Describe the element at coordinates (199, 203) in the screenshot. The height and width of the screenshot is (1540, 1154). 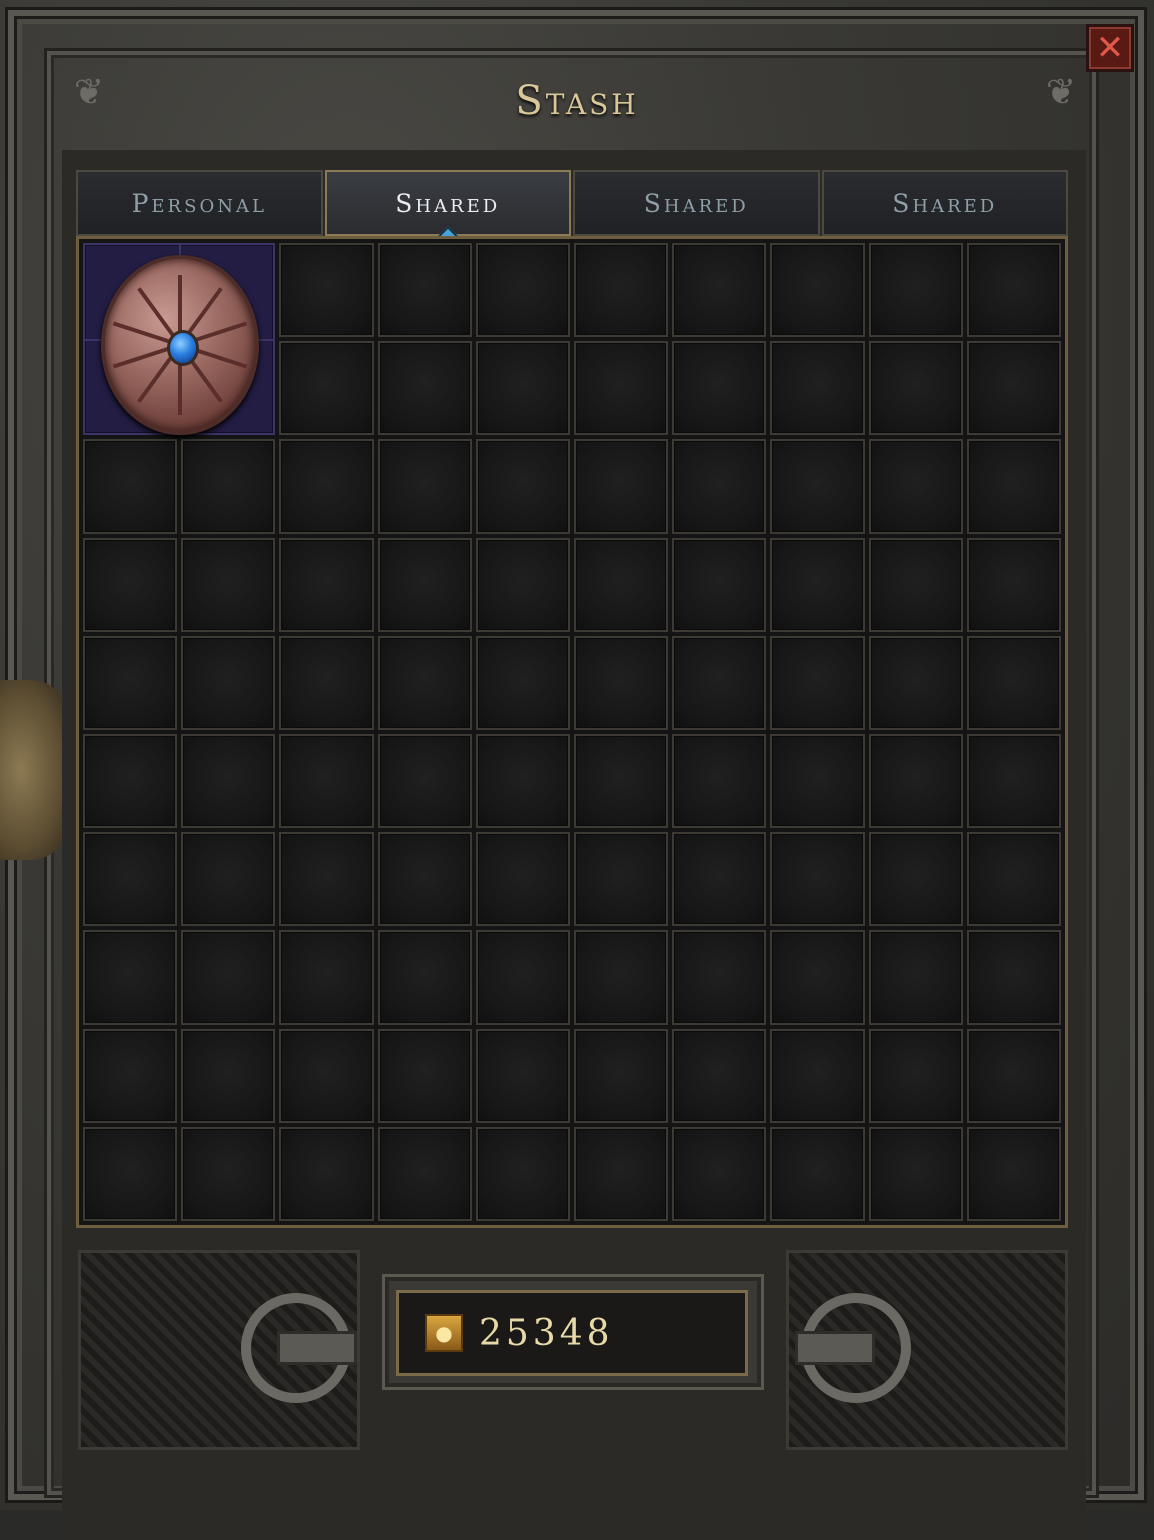
I see `tab-personal: Personal` at that location.